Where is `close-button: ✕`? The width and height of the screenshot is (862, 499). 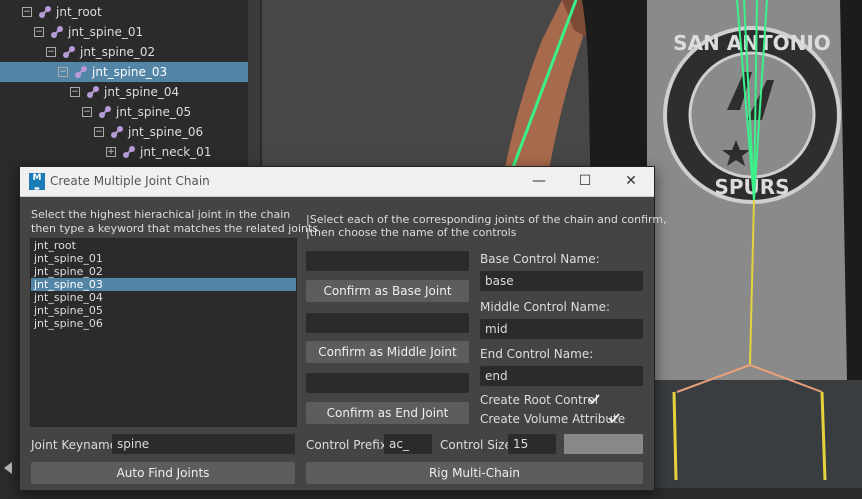
close-button: ✕ is located at coordinates (631, 181).